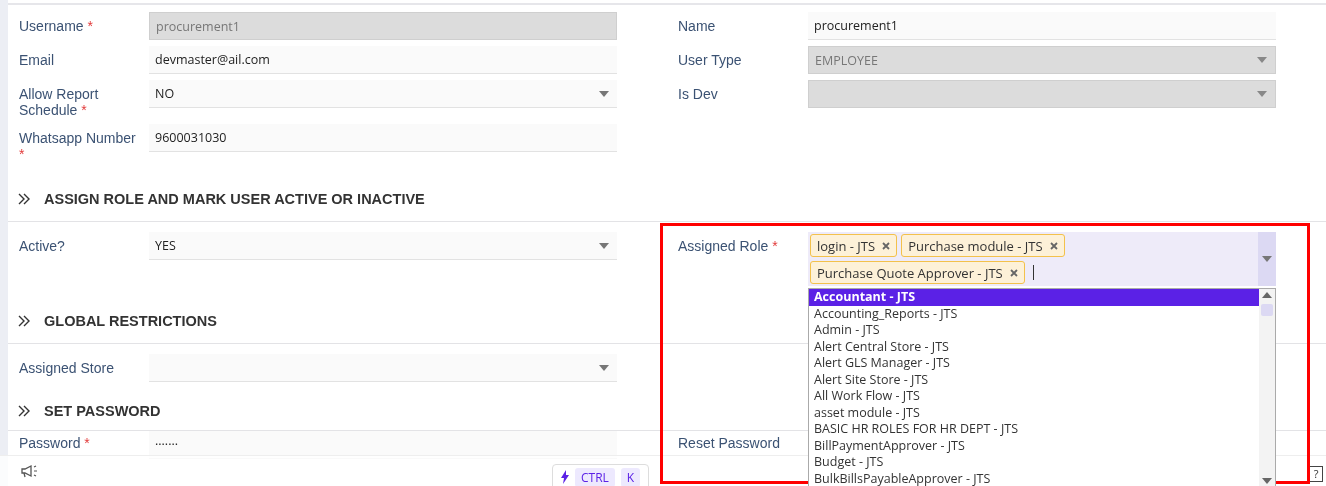 The image size is (1326, 486). What do you see at coordinates (710, 60) in the screenshot?
I see `field-label: User Type` at bounding box center [710, 60].